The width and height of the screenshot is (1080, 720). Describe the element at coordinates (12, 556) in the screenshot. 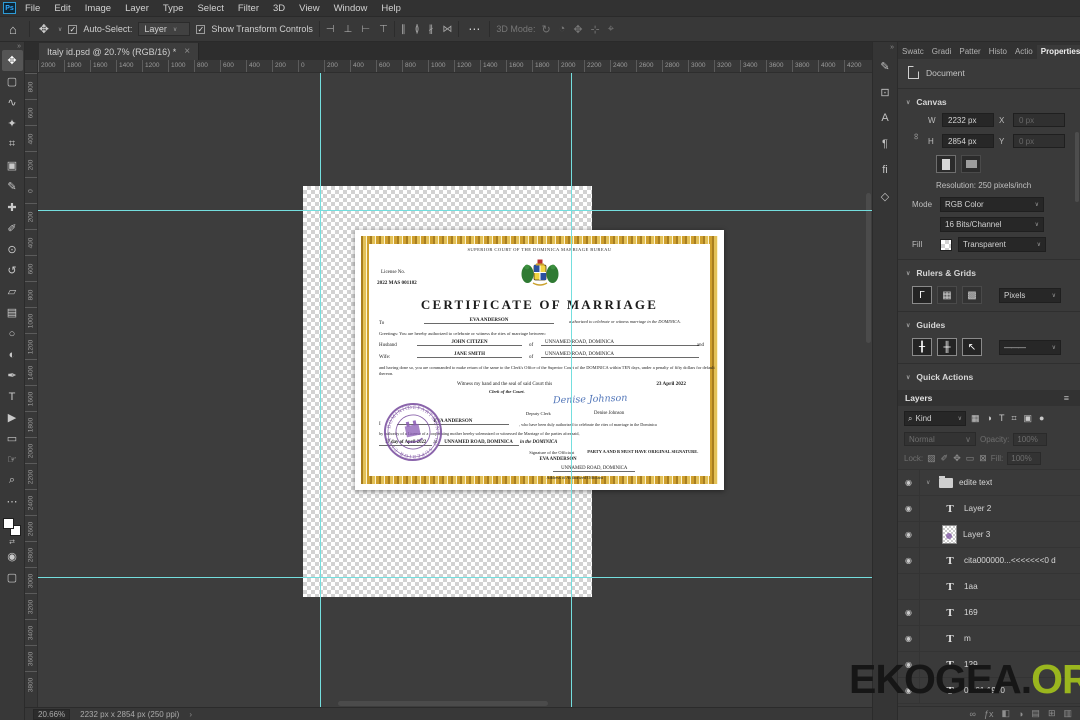

I see `quick-mask-button: ◉` at that location.